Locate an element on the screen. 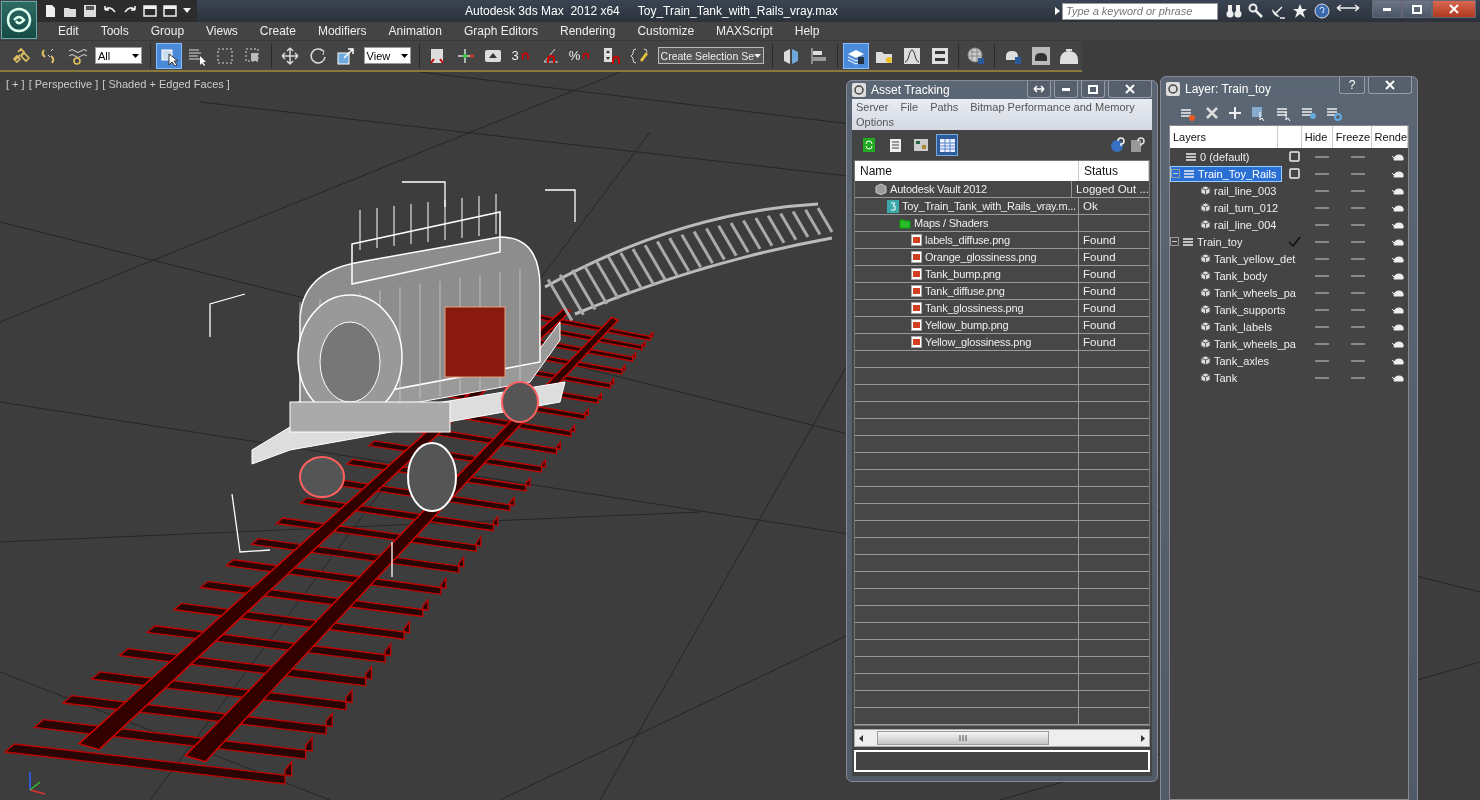 This screenshot has height=800, width=1480. object-name: Tank_supports is located at coordinates (1250, 309).